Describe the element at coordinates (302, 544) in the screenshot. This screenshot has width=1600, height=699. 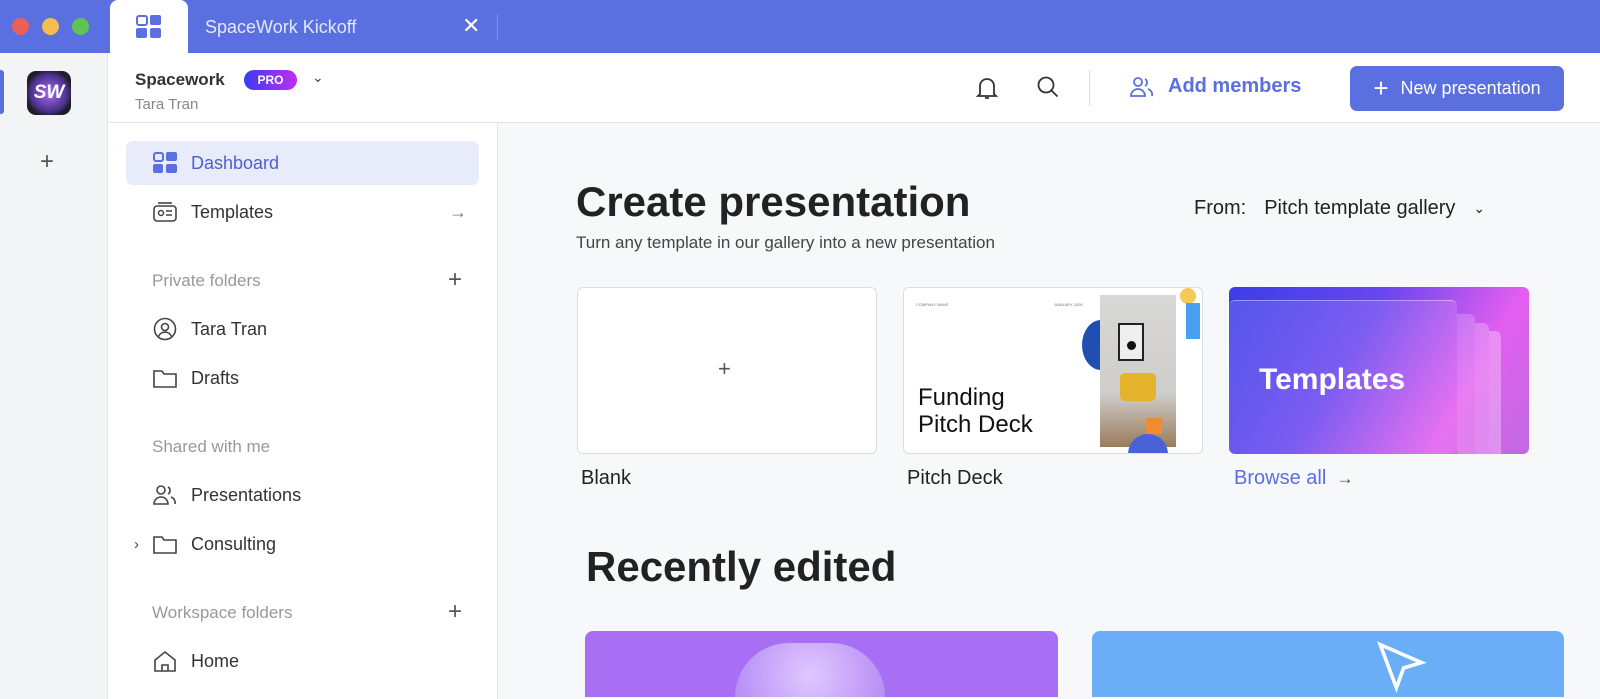
I see `sidebar-item-consulting: › Consulting` at that location.